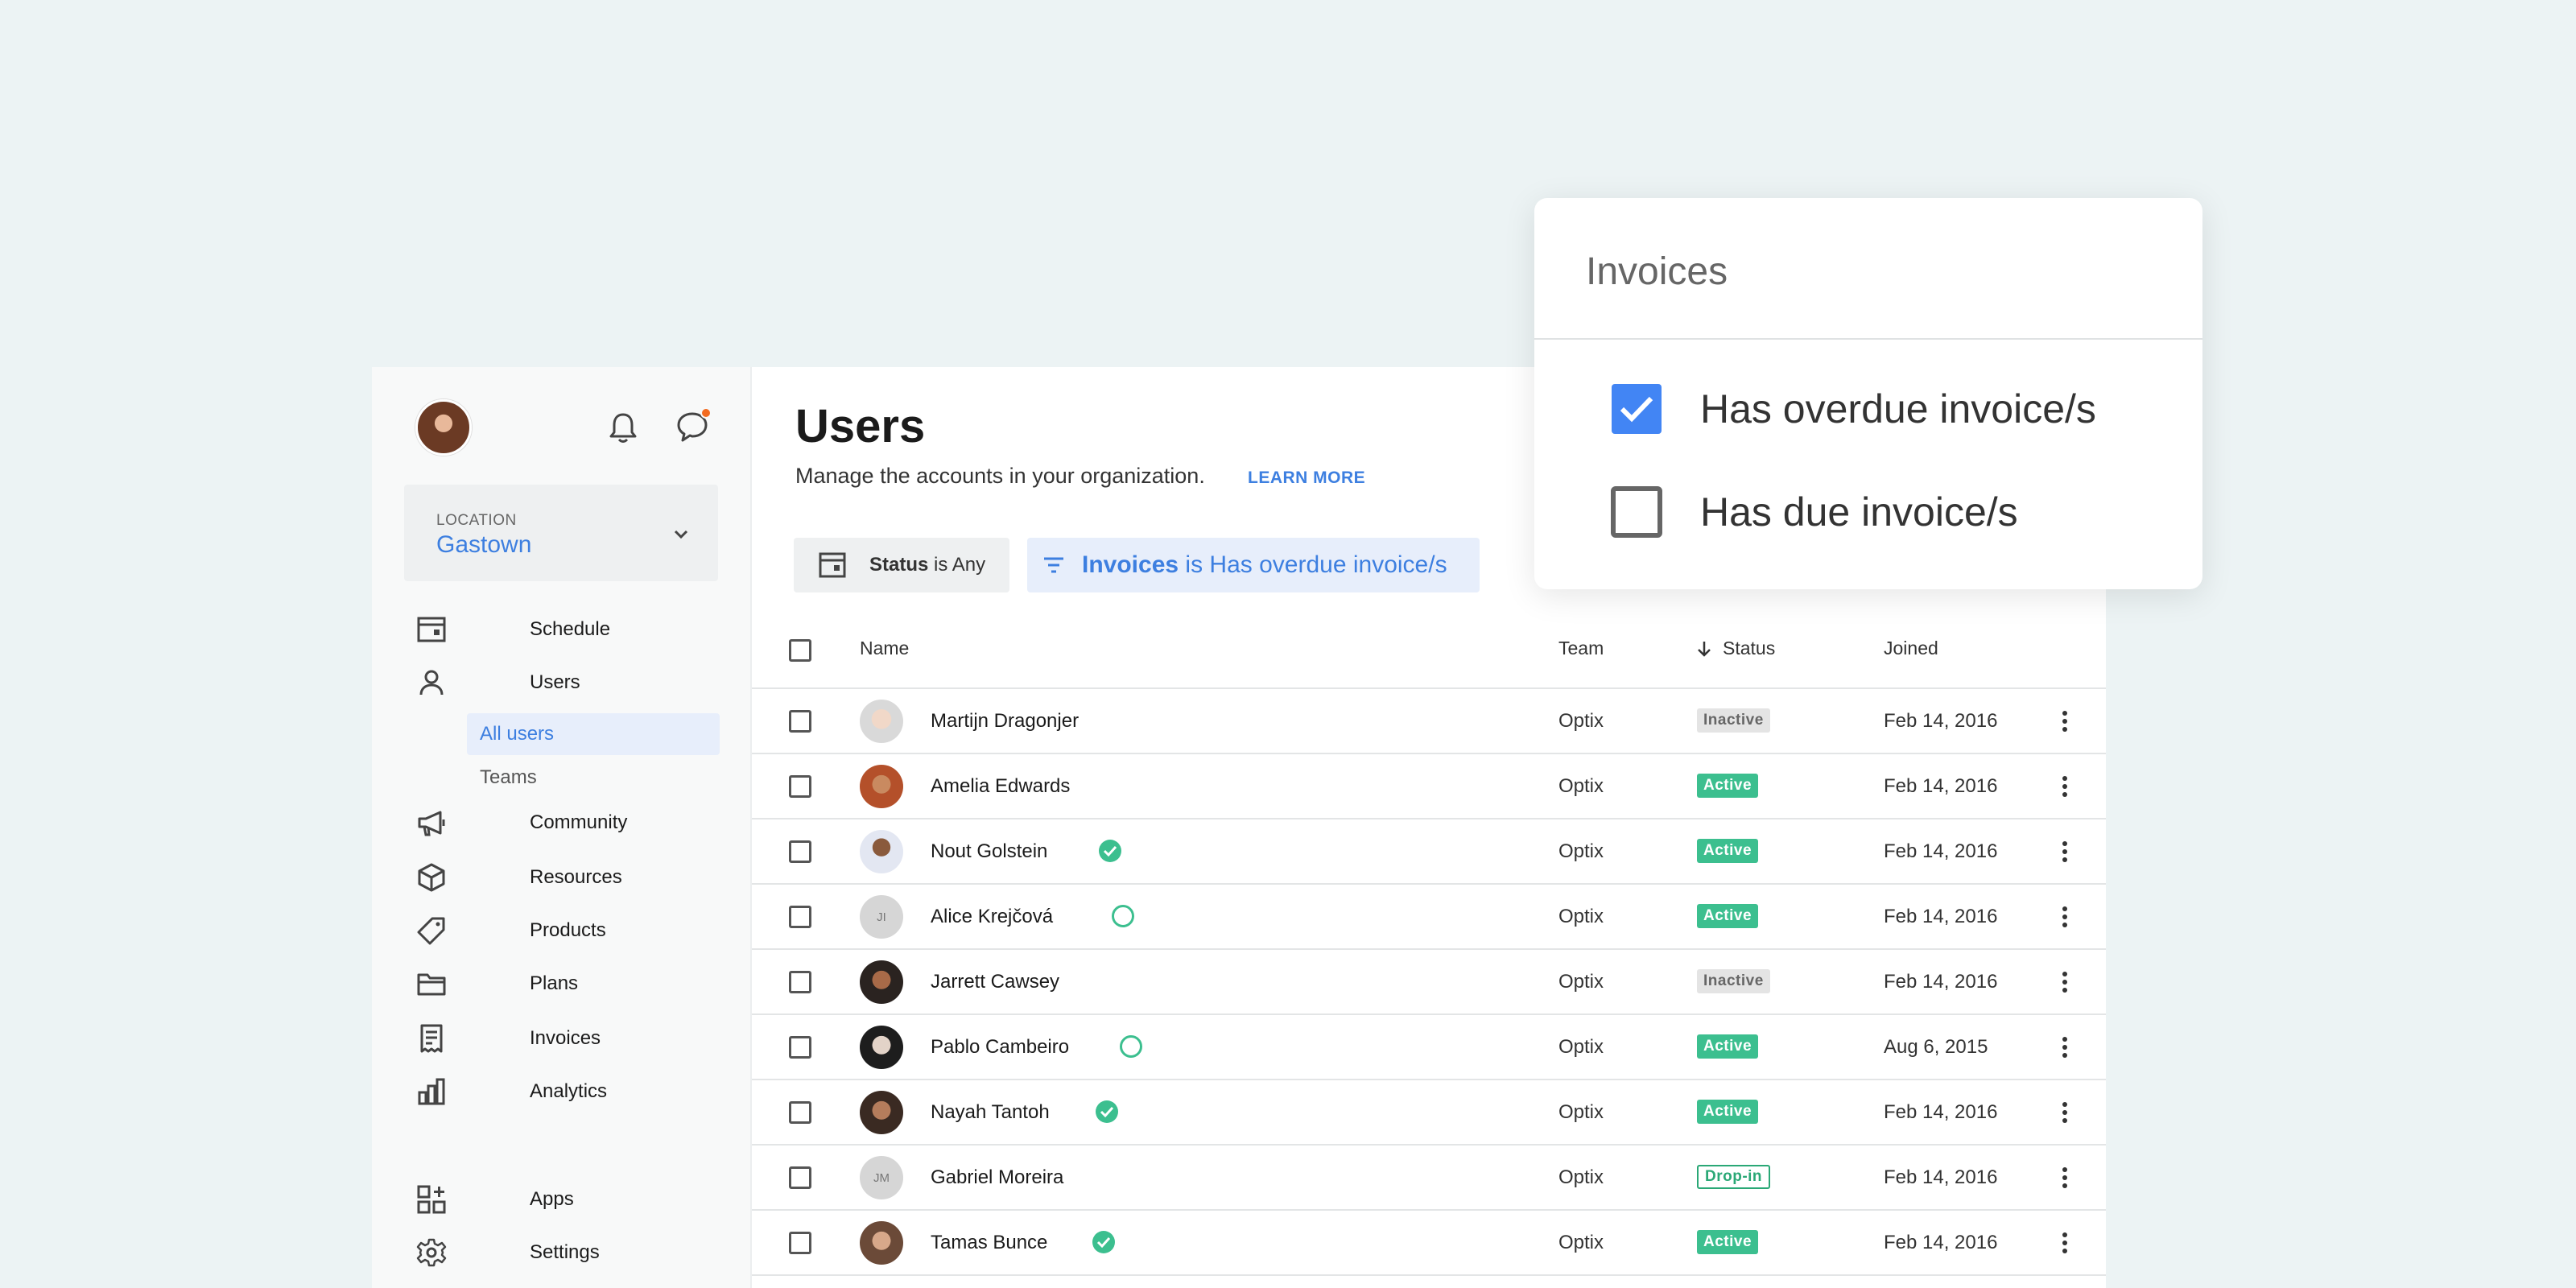 This screenshot has height=1288, width=2576. Describe the element at coordinates (484, 544) in the screenshot. I see `location-value: Gastown` at that location.